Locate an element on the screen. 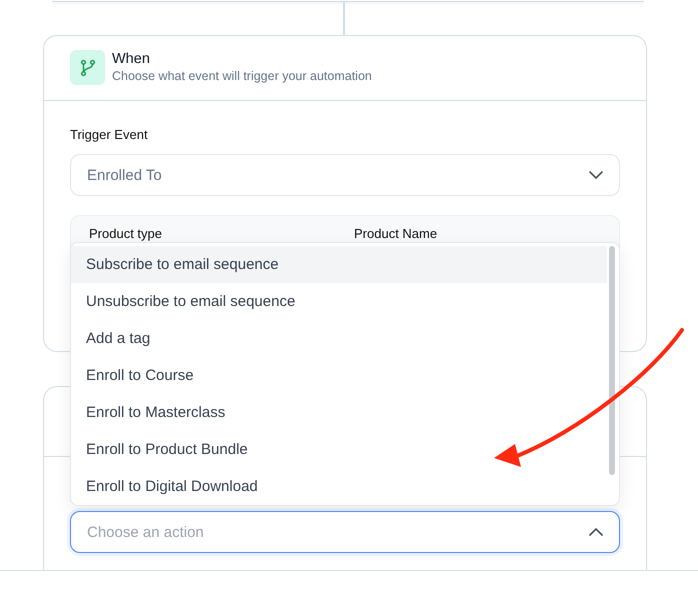 This screenshot has width=698, height=605. dropdown-option: Enroll to Course is located at coordinates (339, 375).